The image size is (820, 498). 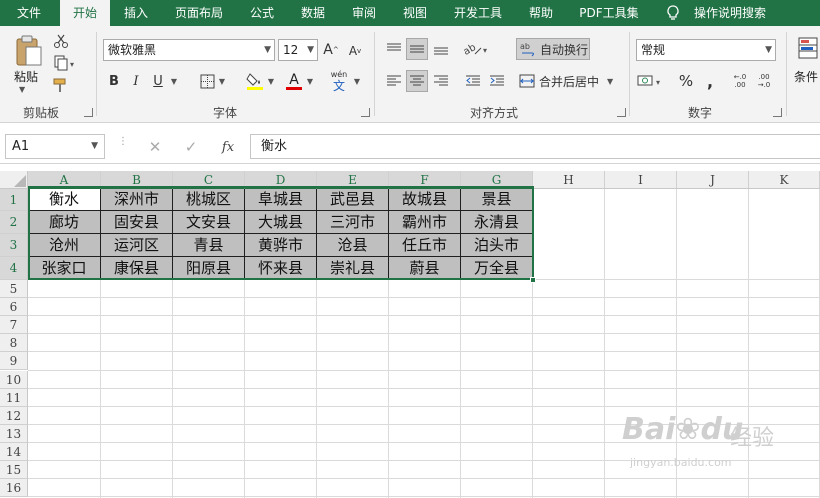 I want to click on comma-style-button: ,, so click(x=710, y=81).